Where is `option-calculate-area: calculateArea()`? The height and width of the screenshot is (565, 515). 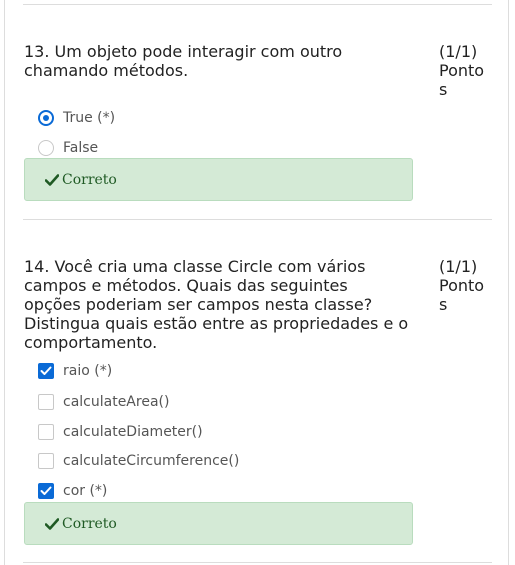
option-calculate-area: calculateArea() is located at coordinates (103, 402).